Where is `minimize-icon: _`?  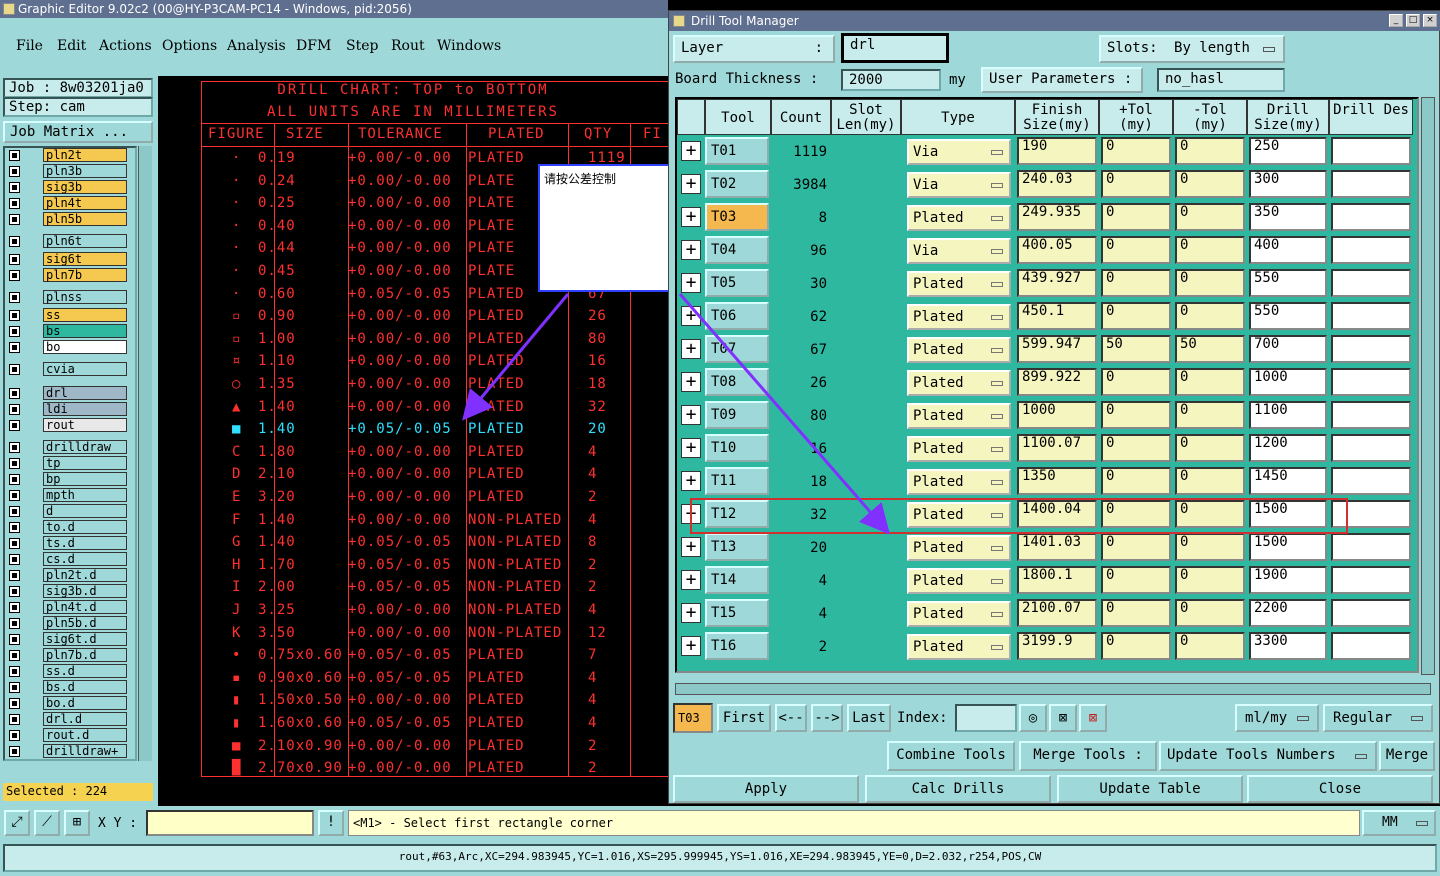
minimize-icon: _ is located at coordinates (1396, 20).